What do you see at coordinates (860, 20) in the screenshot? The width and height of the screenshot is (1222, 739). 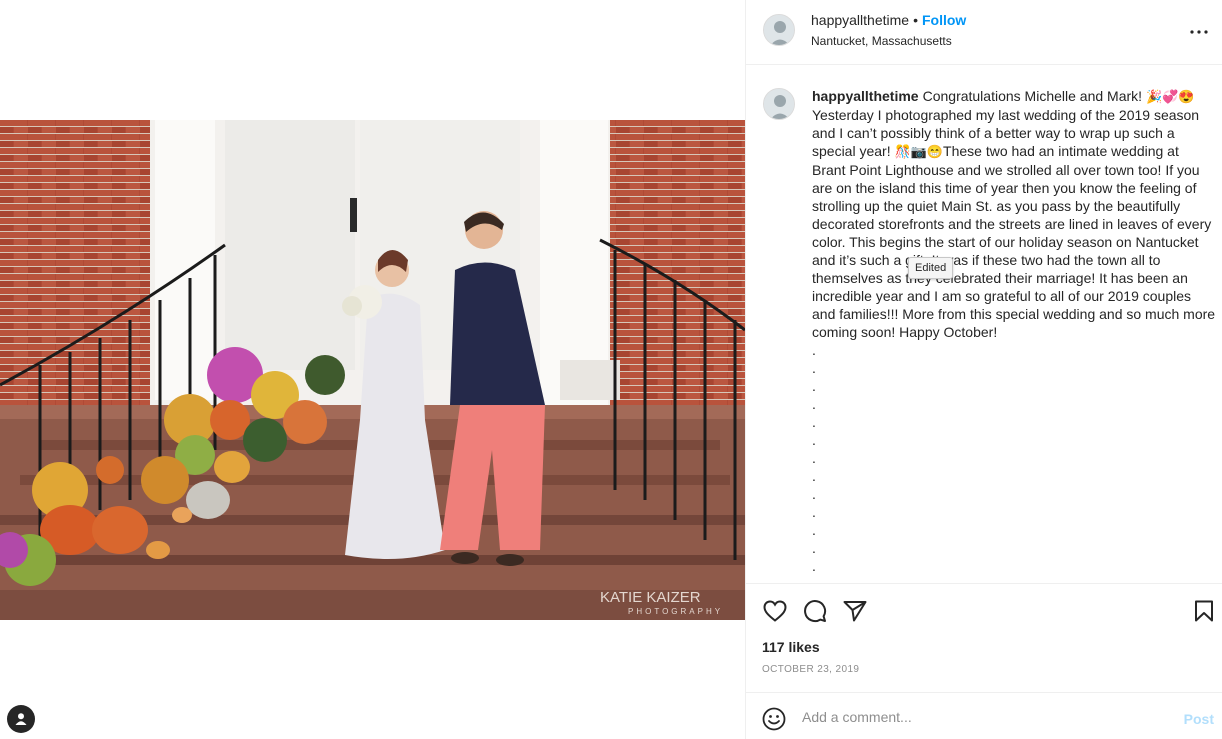 I see `header-username: happyallthetime` at bounding box center [860, 20].